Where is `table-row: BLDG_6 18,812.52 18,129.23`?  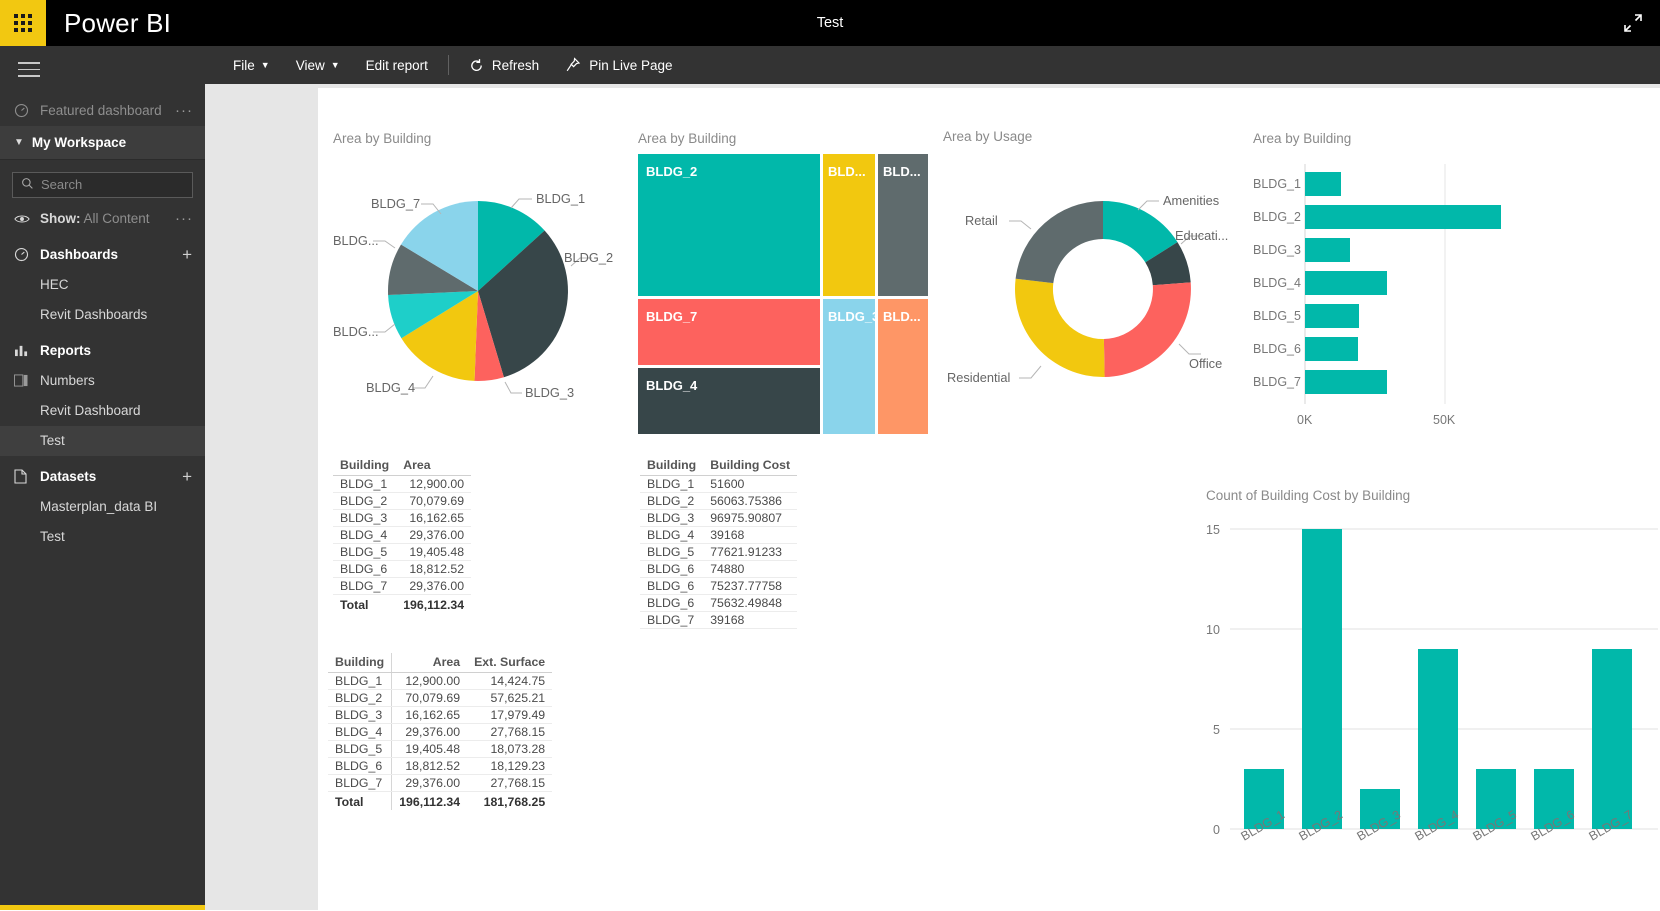
table-row: BLDG_6 18,812.52 18,129.23 is located at coordinates (440, 766).